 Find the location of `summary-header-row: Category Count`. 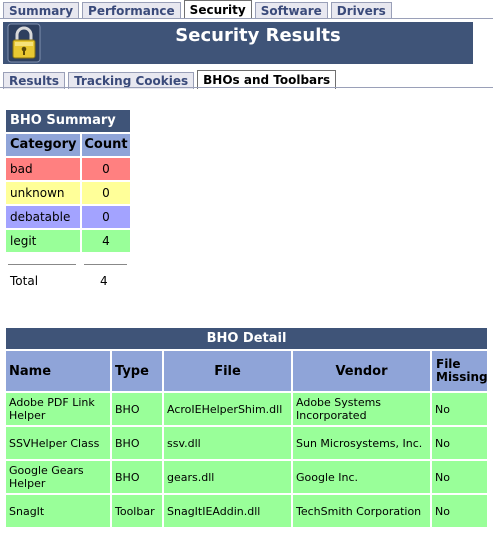

summary-header-row: Category Count is located at coordinates (68, 144).